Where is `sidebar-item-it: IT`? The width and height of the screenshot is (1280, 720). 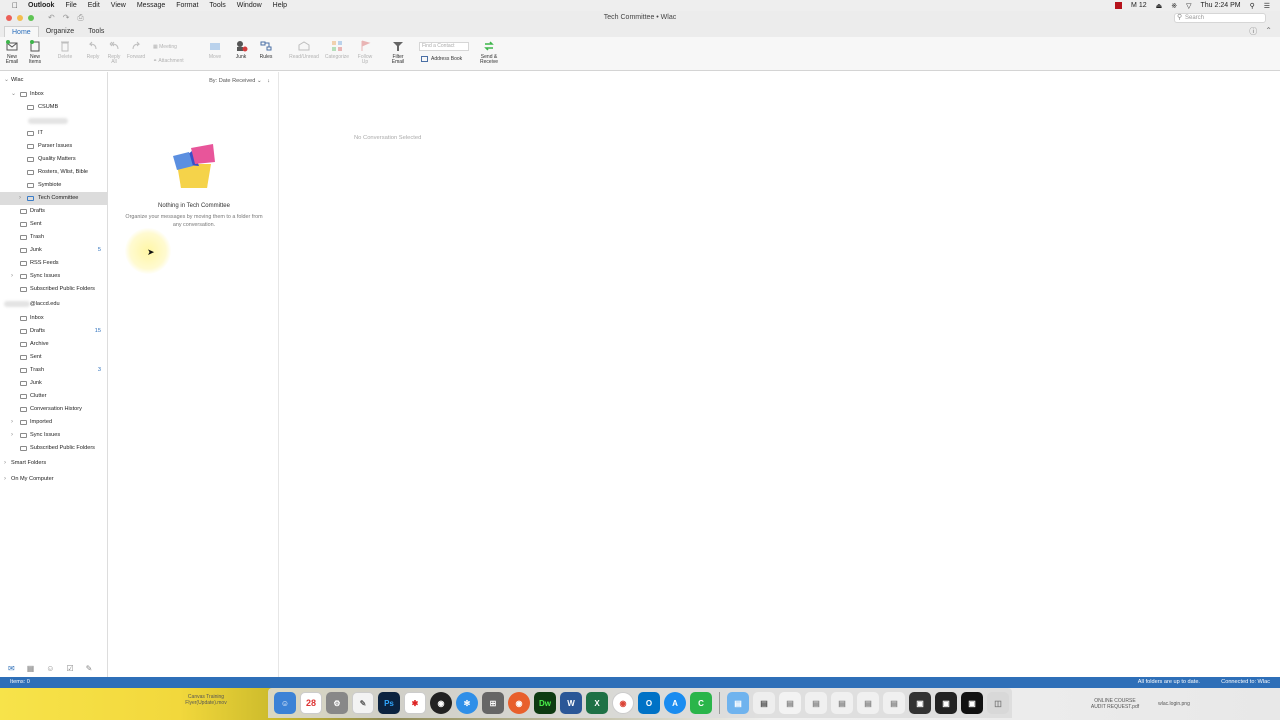 sidebar-item-it: IT is located at coordinates (53, 133).